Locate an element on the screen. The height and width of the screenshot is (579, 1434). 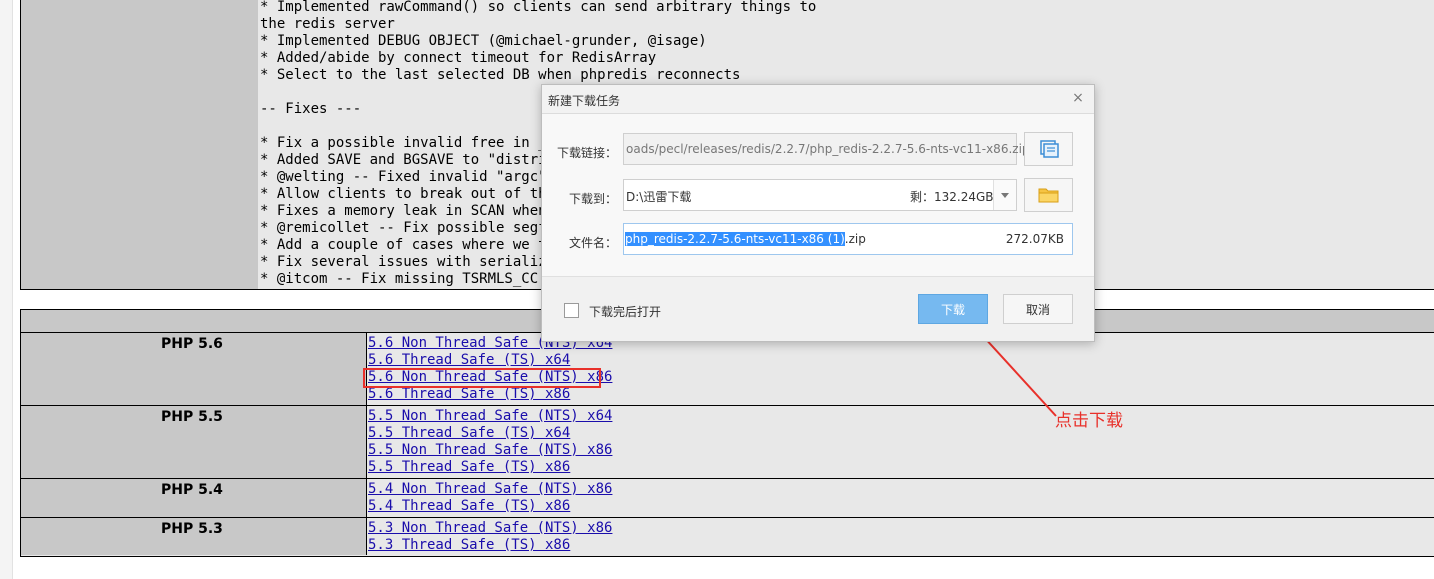
filename-selected-text: php_redis-2.2.7-5.6-nts-vc11-x86 (1) is located at coordinates (735, 239).